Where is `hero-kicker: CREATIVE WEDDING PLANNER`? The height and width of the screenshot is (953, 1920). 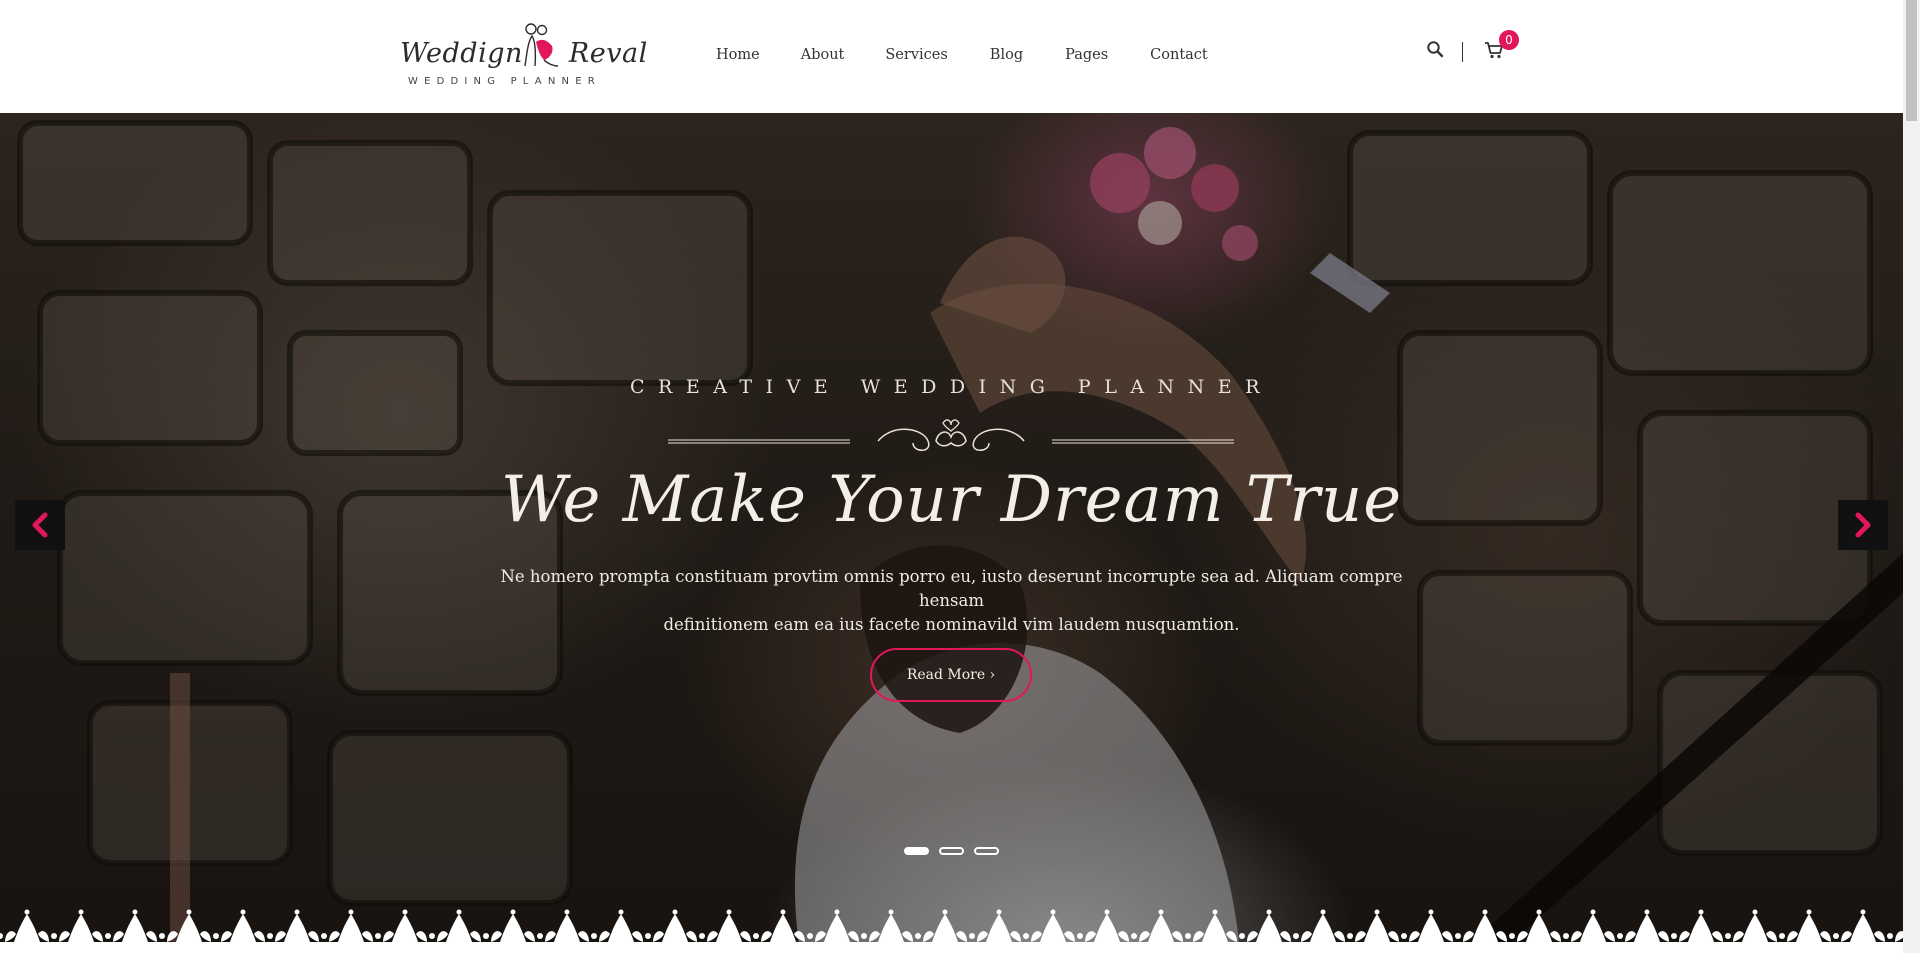 hero-kicker: CREATIVE WEDDING PLANNER is located at coordinates (951, 387).